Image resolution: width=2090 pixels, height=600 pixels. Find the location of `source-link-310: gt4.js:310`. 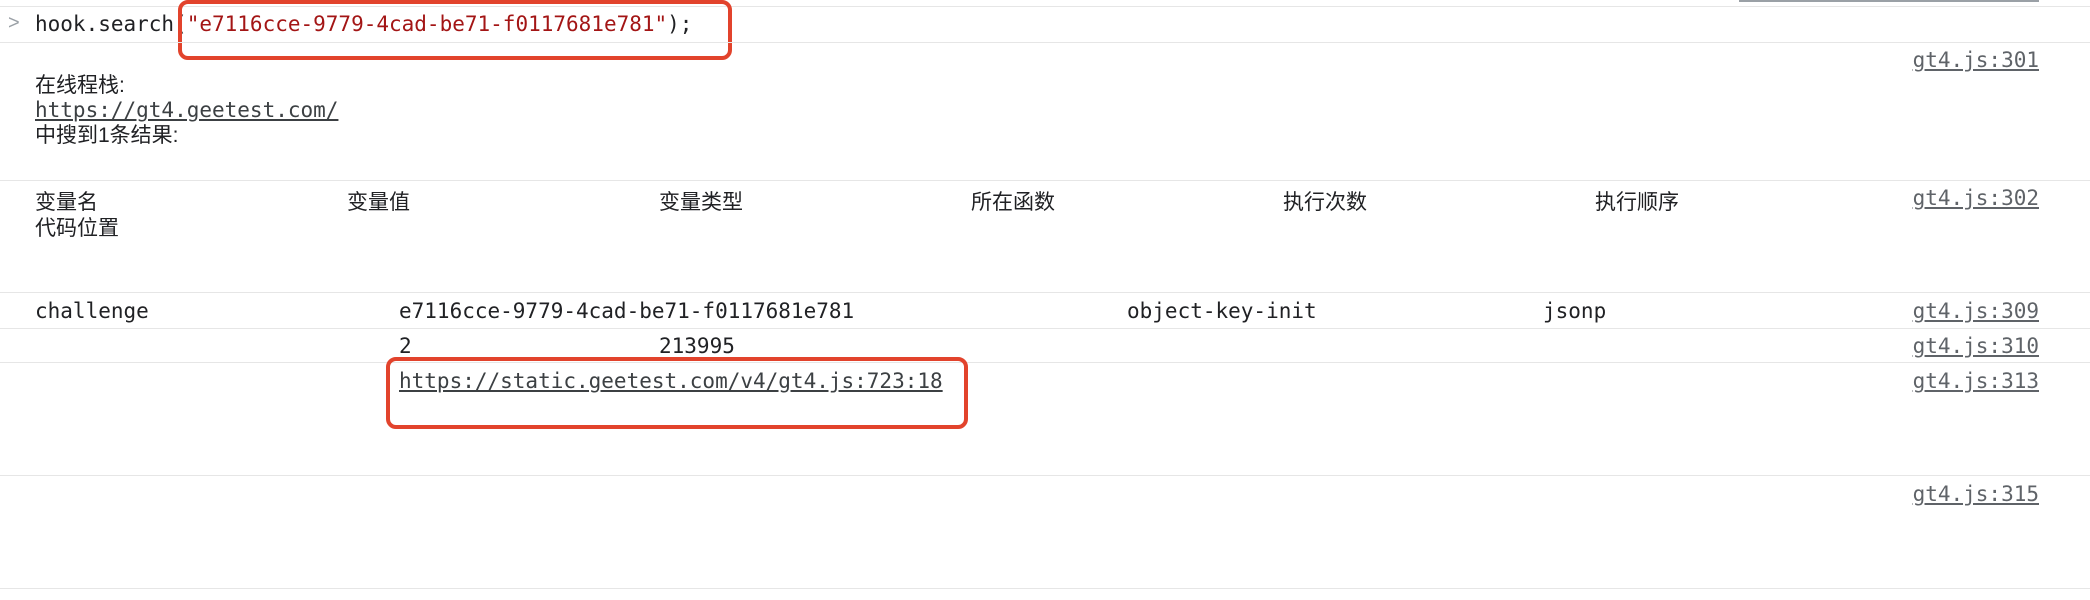

source-link-310: gt4.js:310 is located at coordinates (1976, 346).